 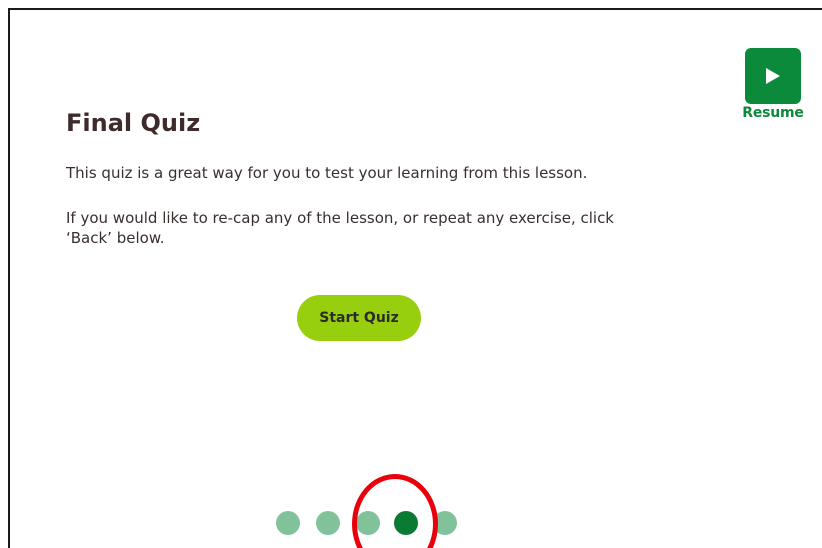 I want to click on resume-button: Resume, so click(x=773, y=84).